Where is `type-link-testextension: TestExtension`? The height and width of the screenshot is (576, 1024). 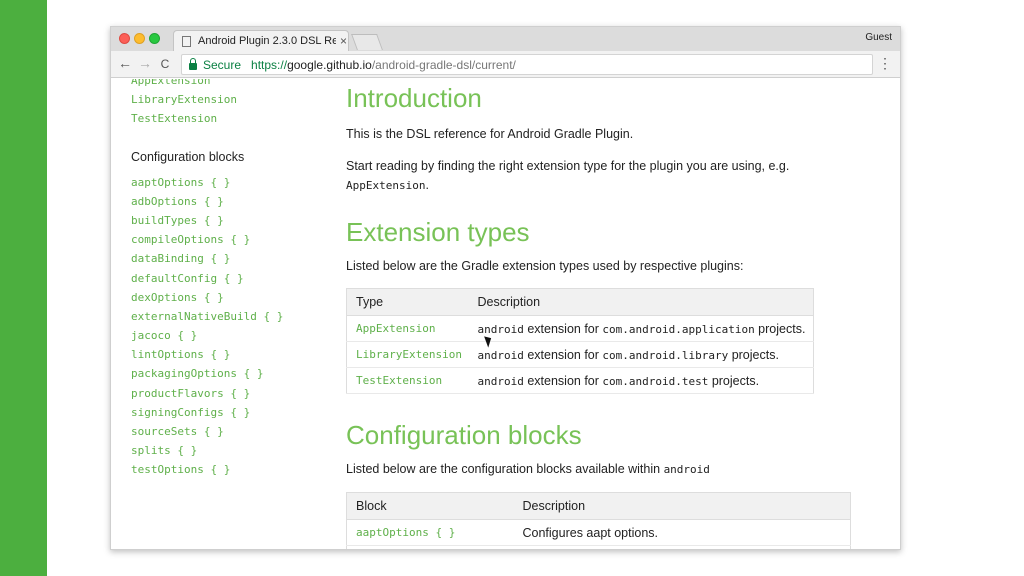
type-link-testextension: TestExtension is located at coordinates (407, 380).